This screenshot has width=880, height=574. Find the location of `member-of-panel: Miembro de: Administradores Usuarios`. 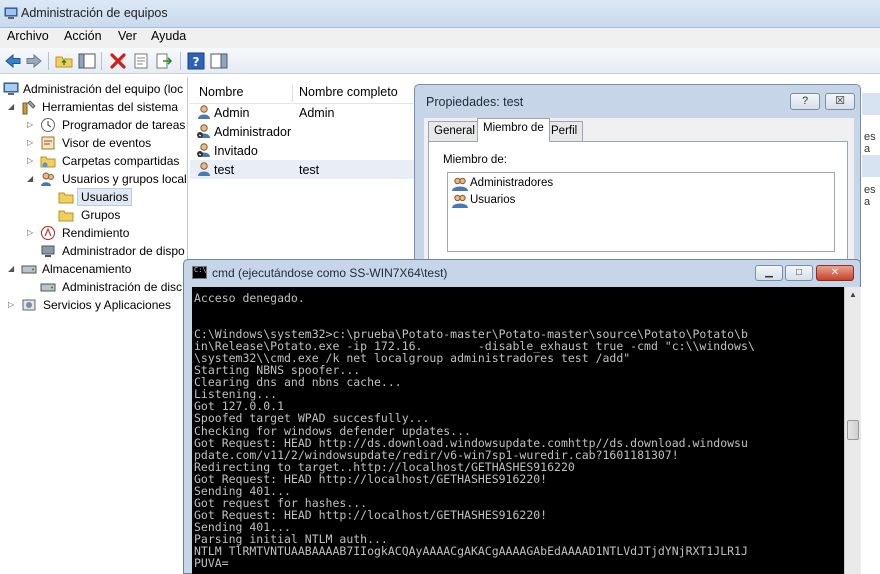

member-of-panel: Miembro de: Administradores Usuarios is located at coordinates (638, 202).